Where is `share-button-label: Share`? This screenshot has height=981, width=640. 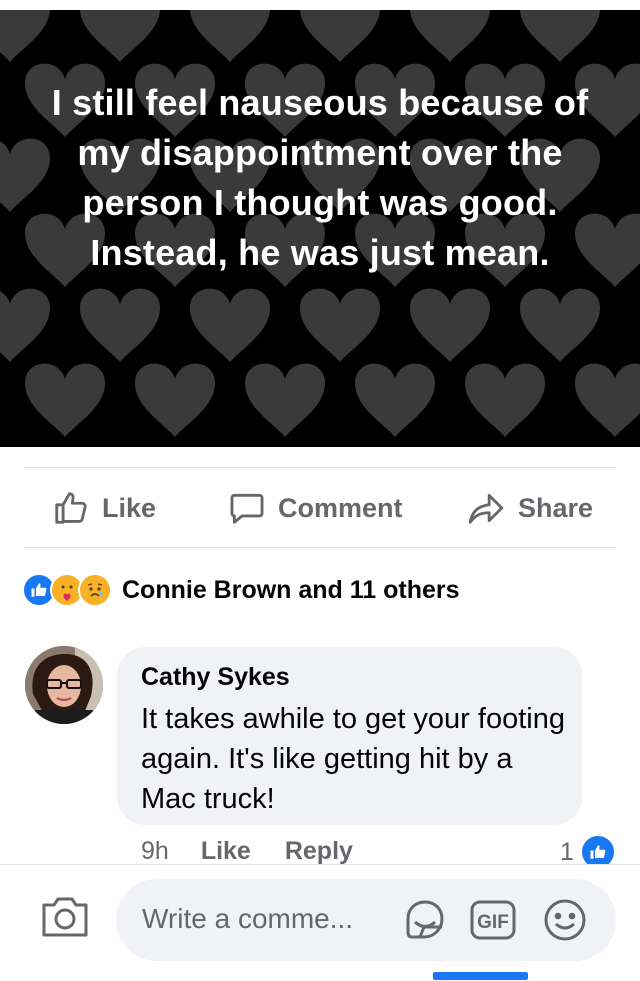 share-button-label: Share is located at coordinates (556, 507).